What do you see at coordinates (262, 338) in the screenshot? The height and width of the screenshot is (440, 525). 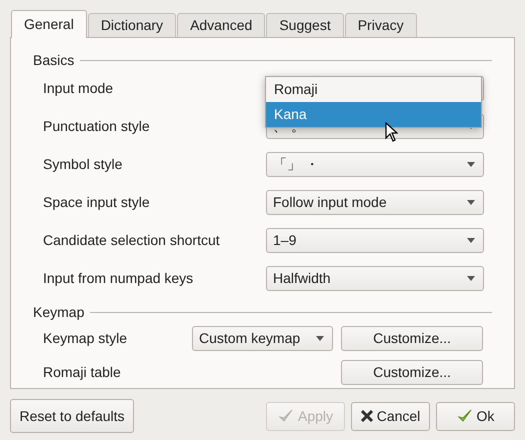 I see `dropdown: Custom keymap` at bounding box center [262, 338].